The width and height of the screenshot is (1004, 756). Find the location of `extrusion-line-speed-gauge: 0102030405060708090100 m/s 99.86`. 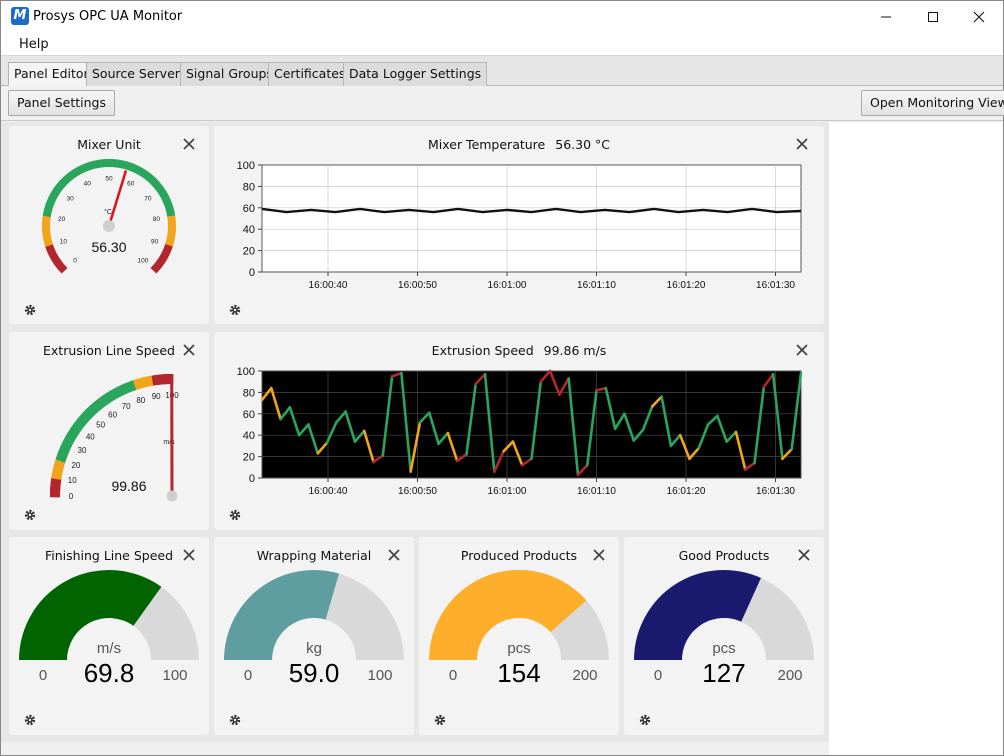

extrusion-line-speed-gauge: 0102030405060708090100 m/s 99.86 is located at coordinates (114, 437).